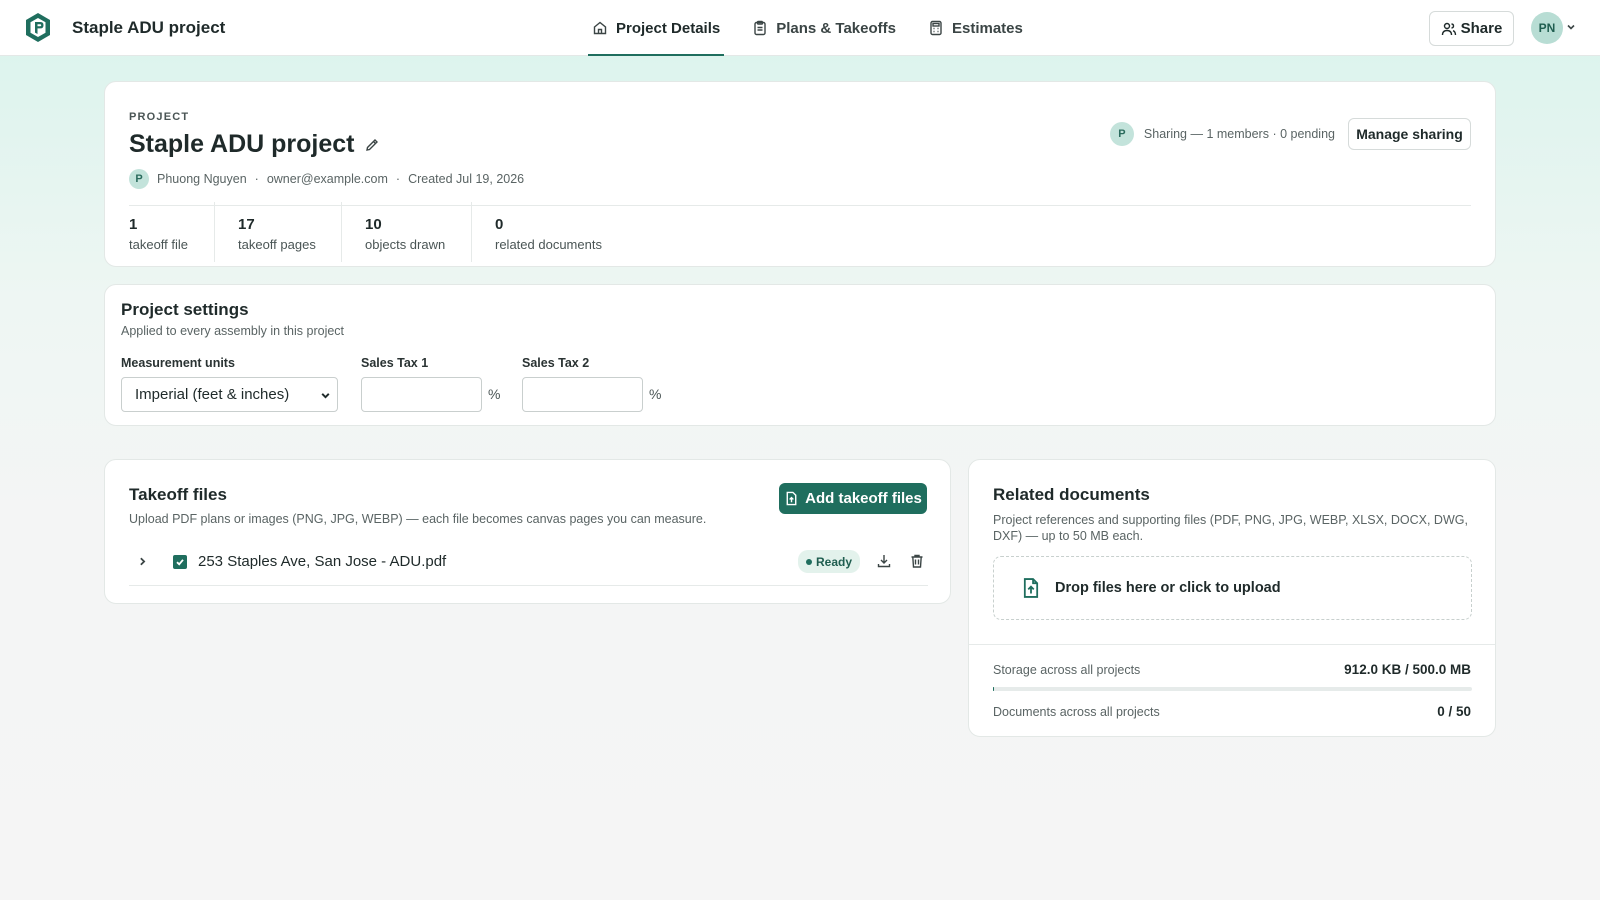 The height and width of the screenshot is (900, 1600). I want to click on stat-label: related documents, so click(548, 244).